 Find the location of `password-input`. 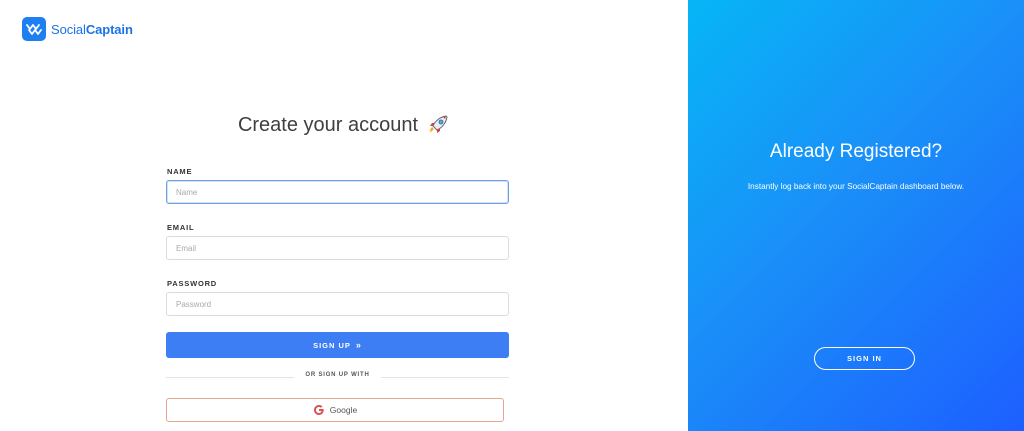

password-input is located at coordinates (337, 304).